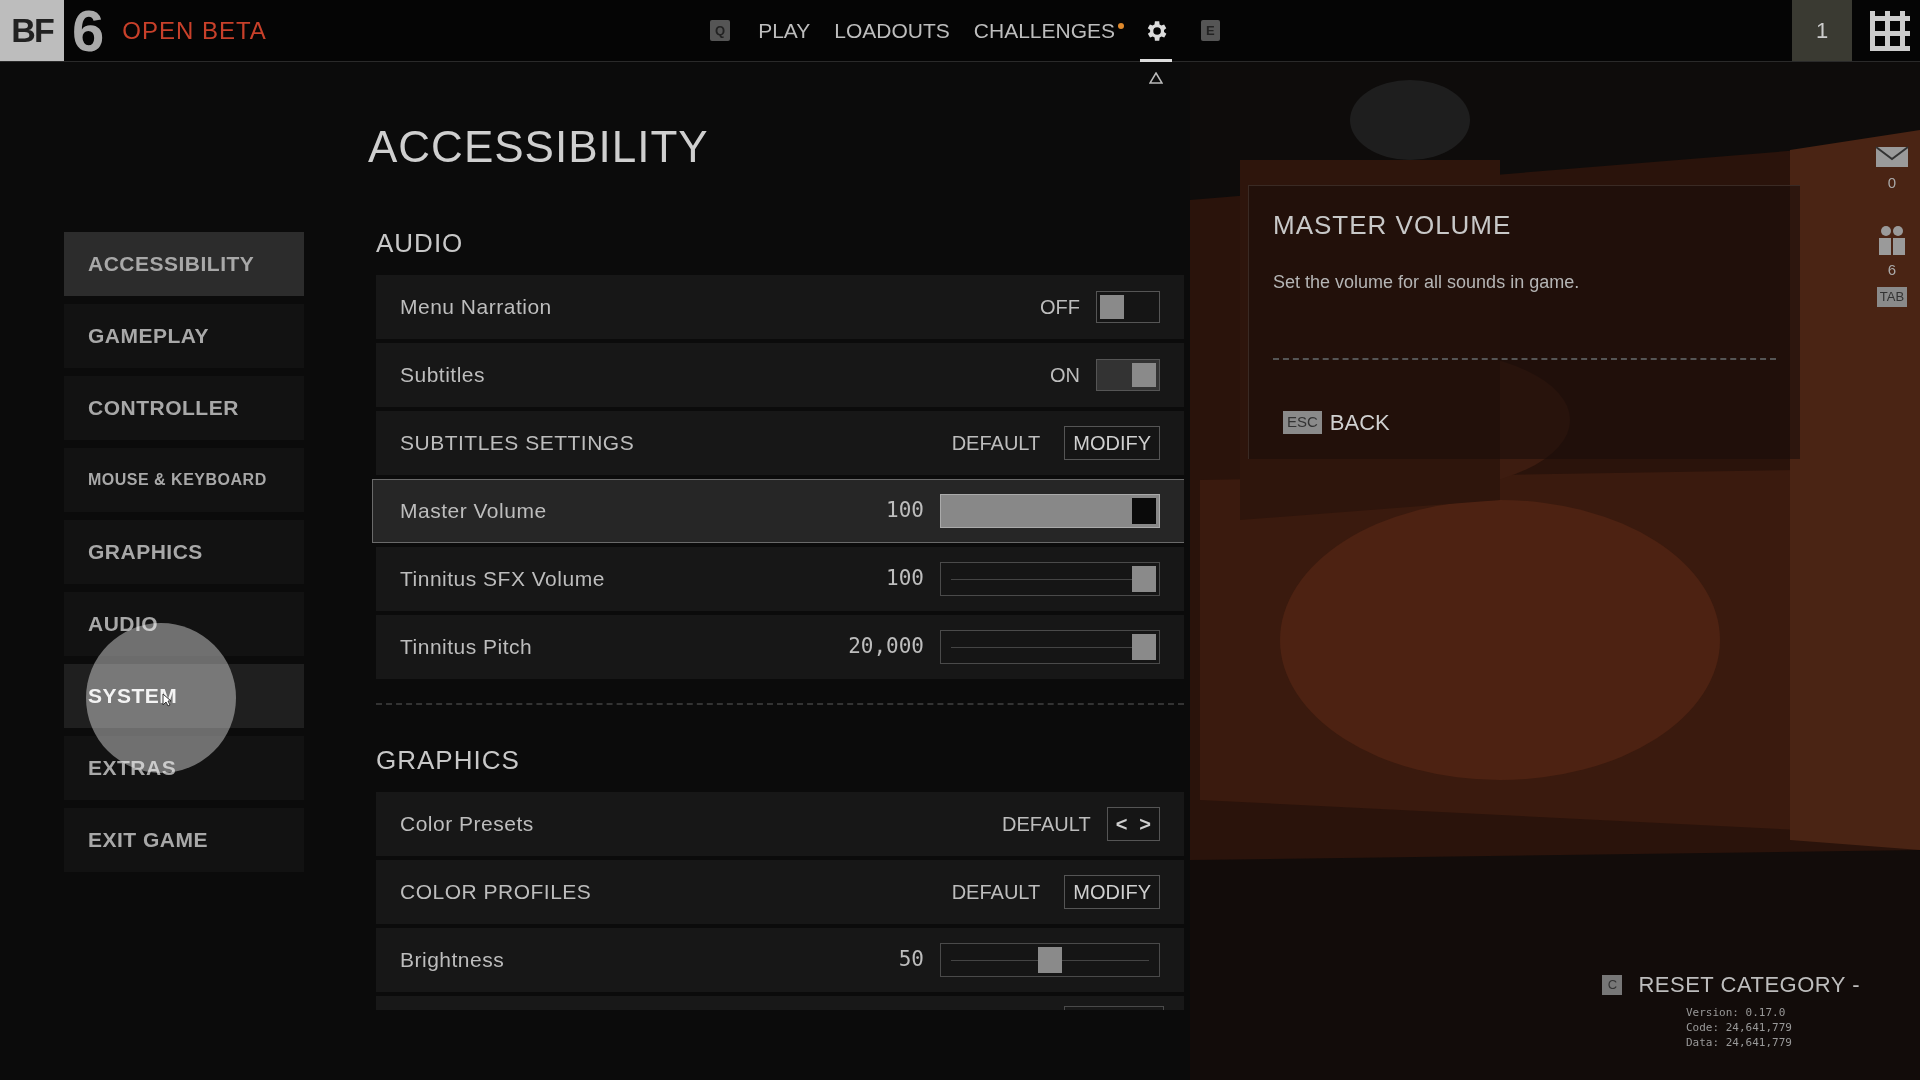 This screenshot has height=1080, width=1920. What do you see at coordinates (1892, 157) in the screenshot?
I see `mail-icon` at bounding box center [1892, 157].